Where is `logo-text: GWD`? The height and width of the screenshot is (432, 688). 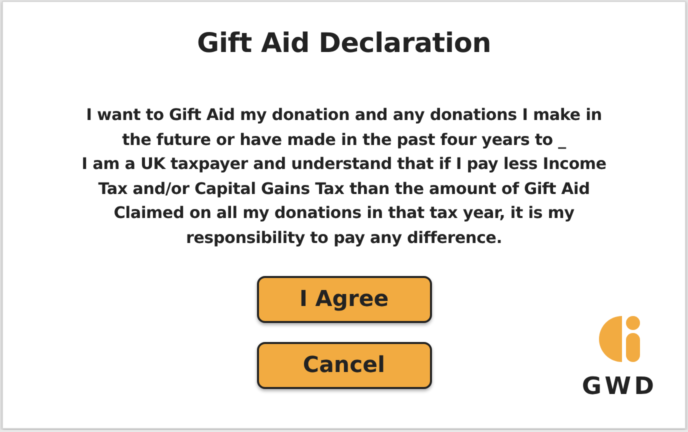 logo-text: GWD is located at coordinates (619, 386).